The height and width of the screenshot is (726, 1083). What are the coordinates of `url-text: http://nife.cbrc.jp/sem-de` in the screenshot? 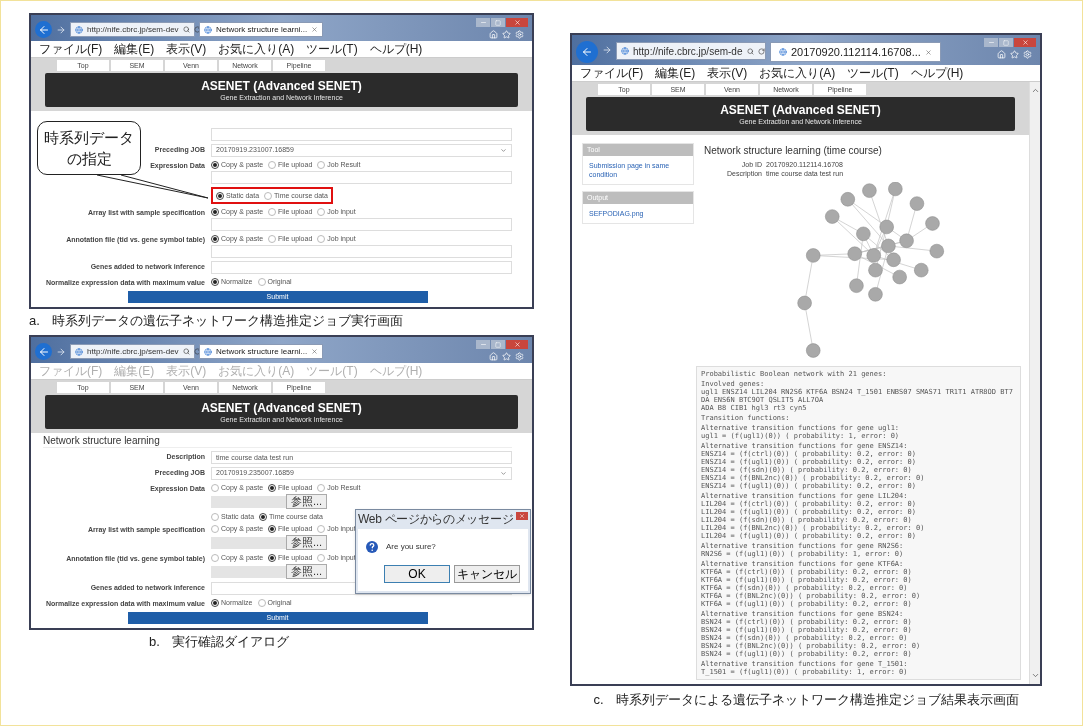 It's located at (688, 51).